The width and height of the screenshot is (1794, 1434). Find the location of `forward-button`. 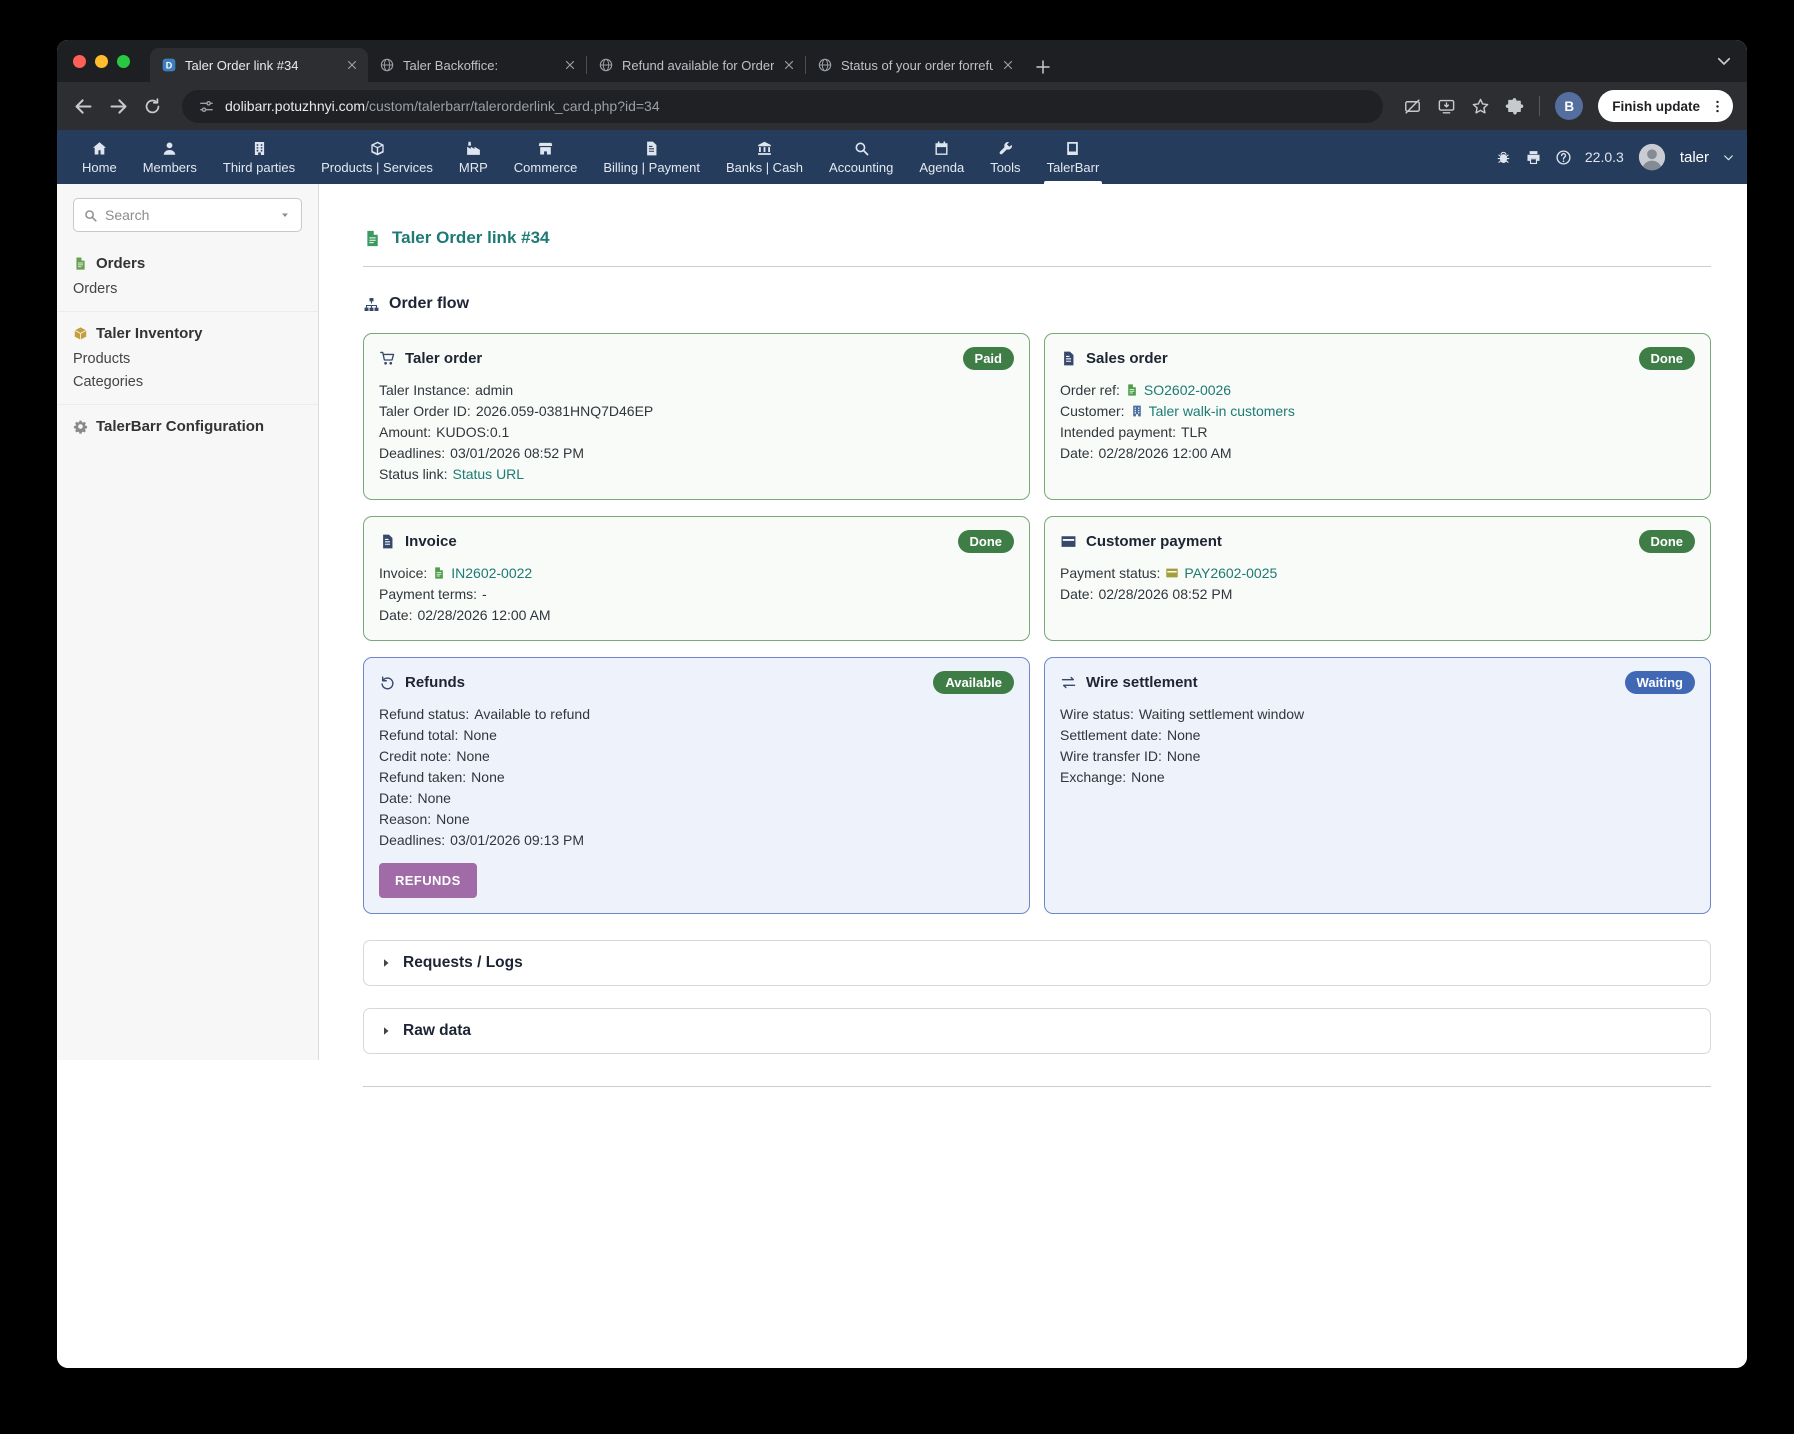

forward-button is located at coordinates (118, 106).